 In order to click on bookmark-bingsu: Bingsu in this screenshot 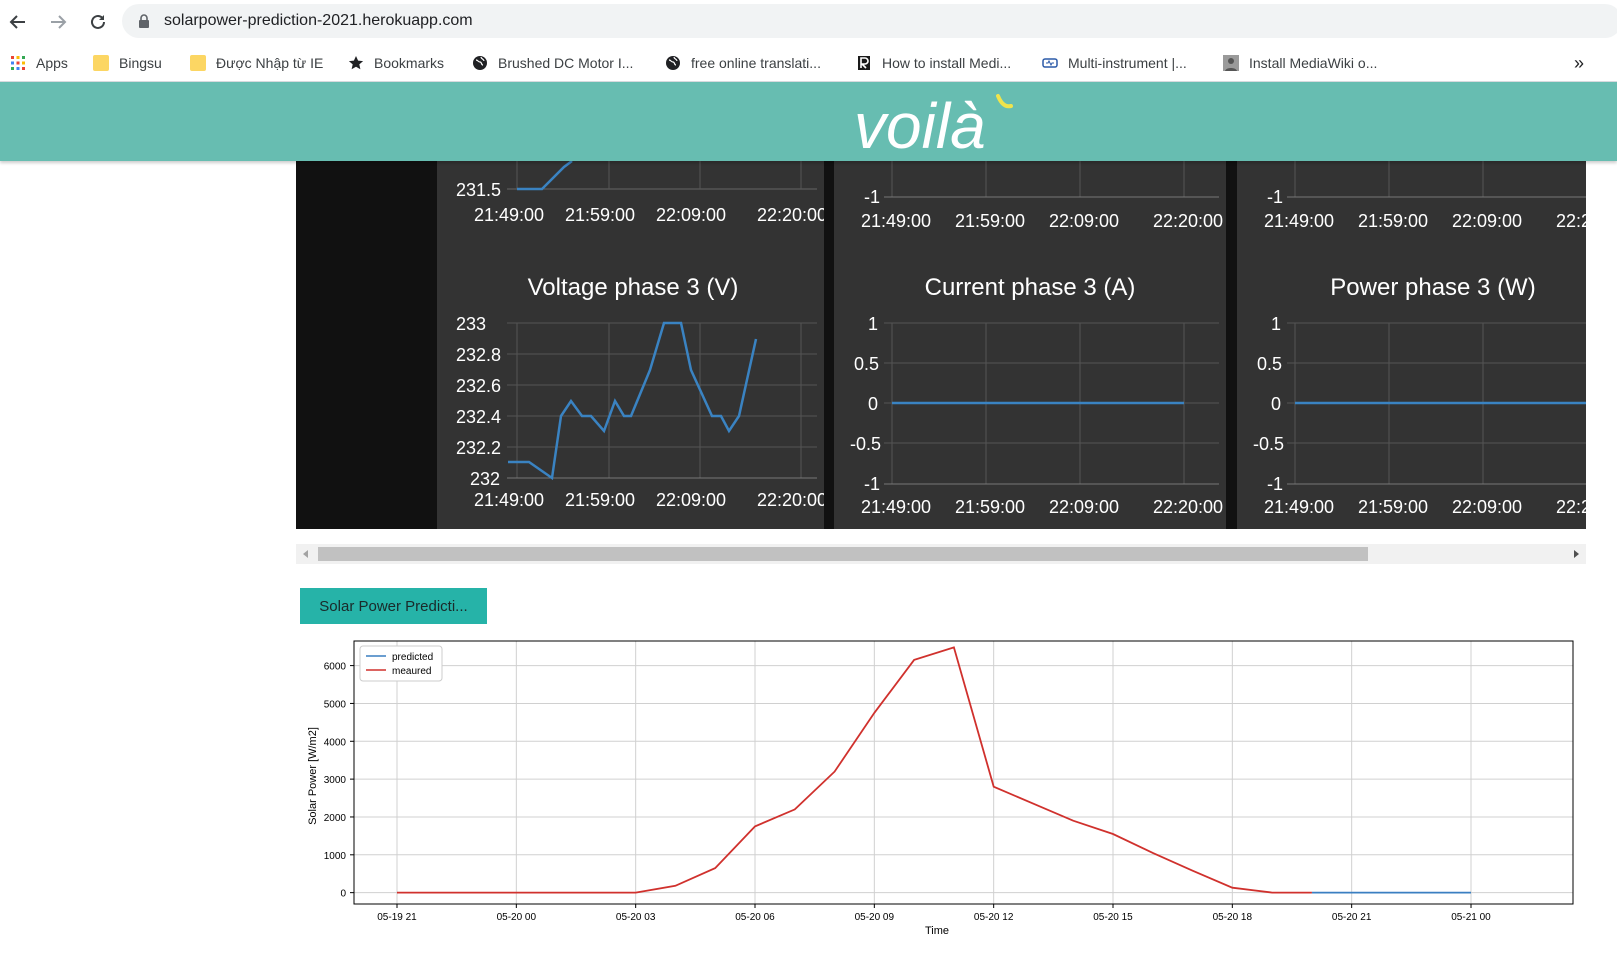, I will do `click(127, 63)`.